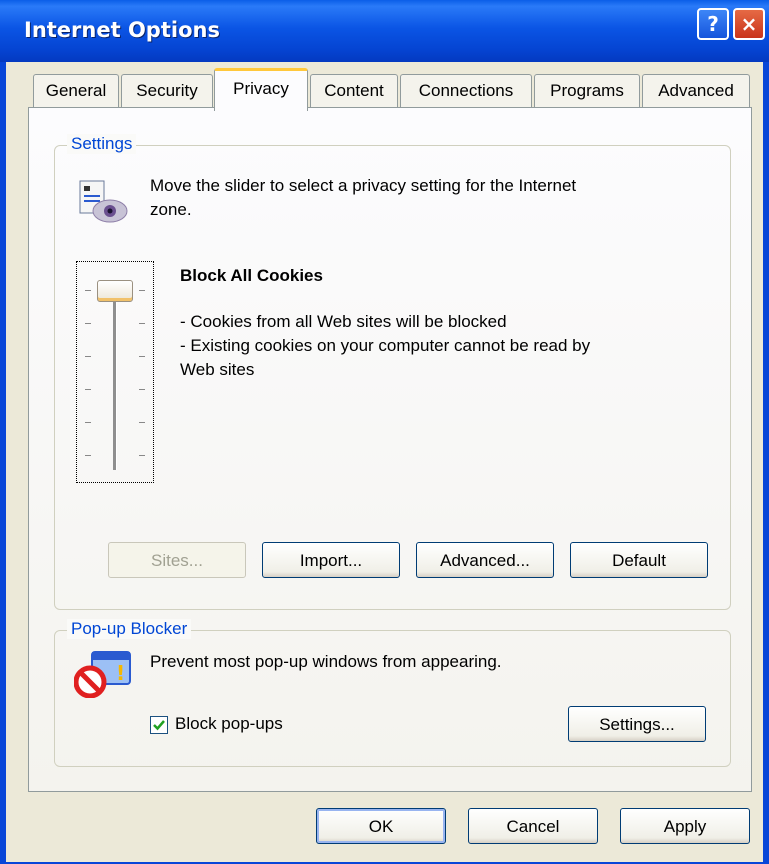 The image size is (769, 864). I want to click on apply-button: Apply, so click(685, 826).